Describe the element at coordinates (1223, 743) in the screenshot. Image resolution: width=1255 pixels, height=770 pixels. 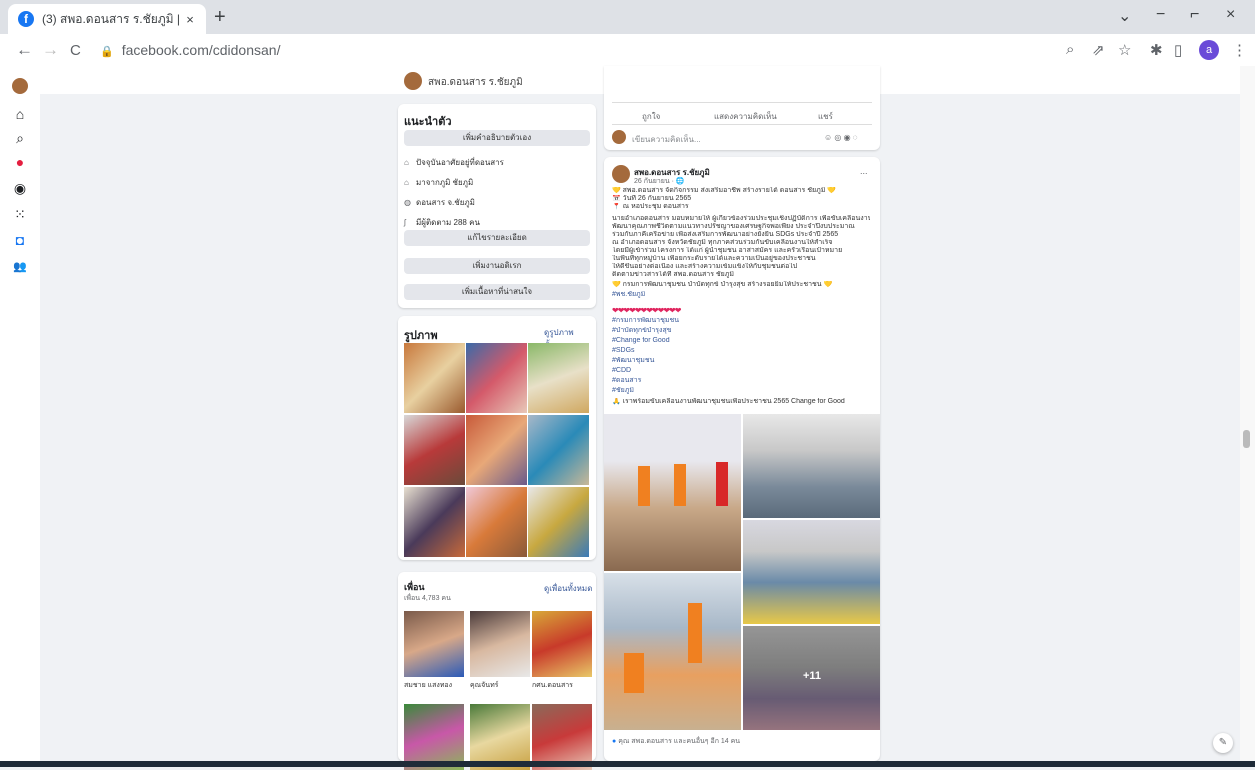
I see `new-message-icon: ✎` at that location.